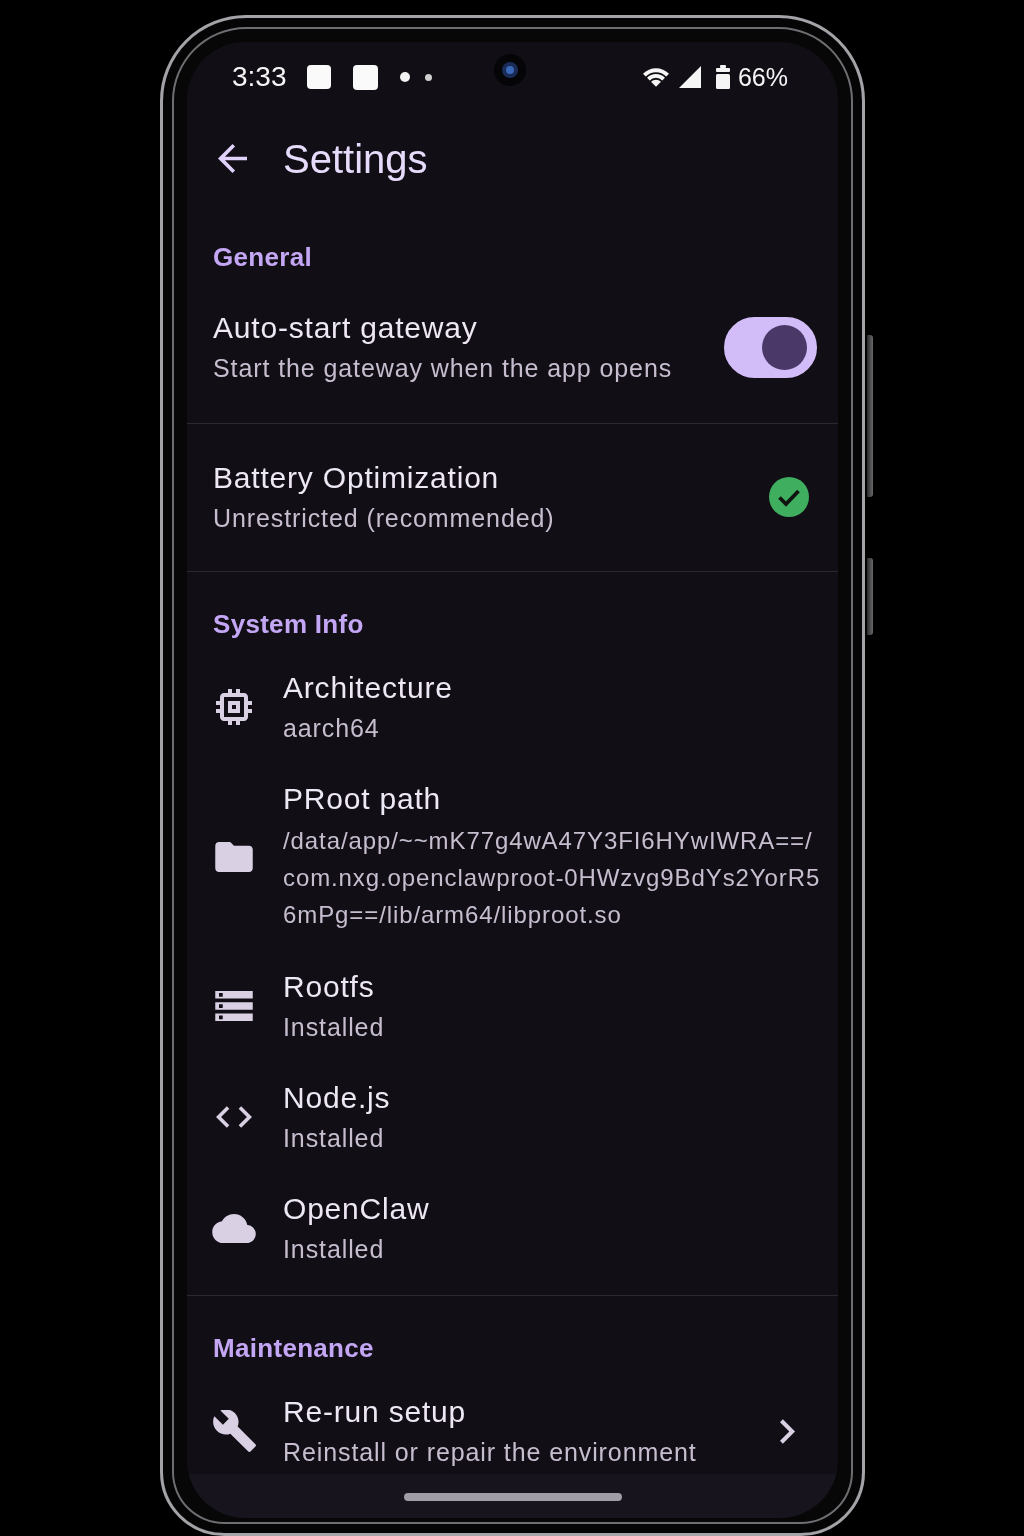 The height and width of the screenshot is (1536, 1024). I want to click on setting-title: Battery Optimization, so click(356, 478).